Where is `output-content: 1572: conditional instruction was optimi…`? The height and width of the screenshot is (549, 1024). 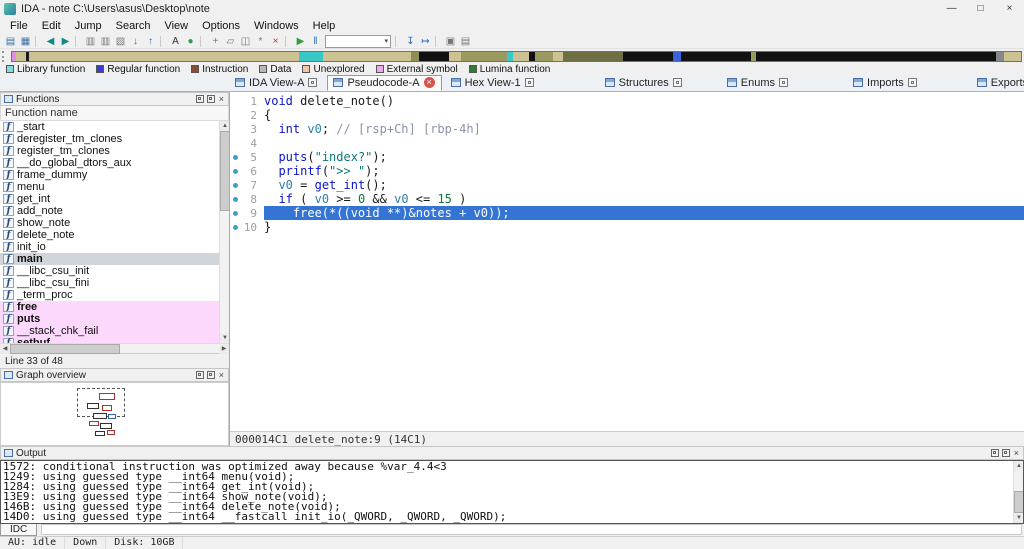
output-content: 1572: conditional instruction was optimi… is located at coordinates (512, 492).